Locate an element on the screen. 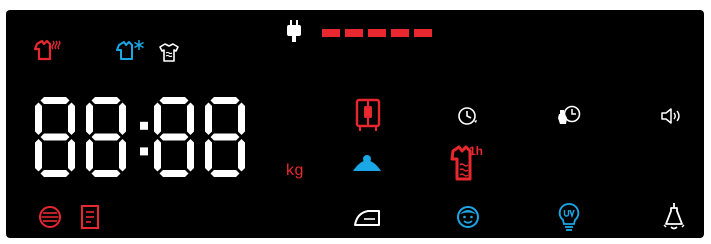 Image resolution: width=711 pixels, height=244 pixels. time-colon is located at coordinates (144, 138).